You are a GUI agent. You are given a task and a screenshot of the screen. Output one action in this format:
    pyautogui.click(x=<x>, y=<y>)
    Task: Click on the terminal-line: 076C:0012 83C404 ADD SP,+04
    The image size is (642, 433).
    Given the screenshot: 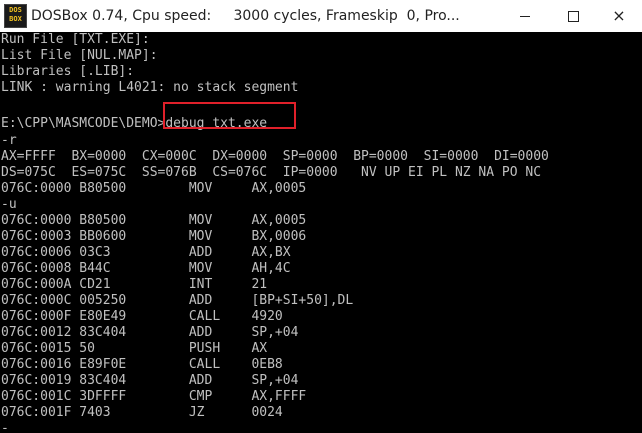 What is the action you would take?
    pyautogui.click(x=150, y=332)
    